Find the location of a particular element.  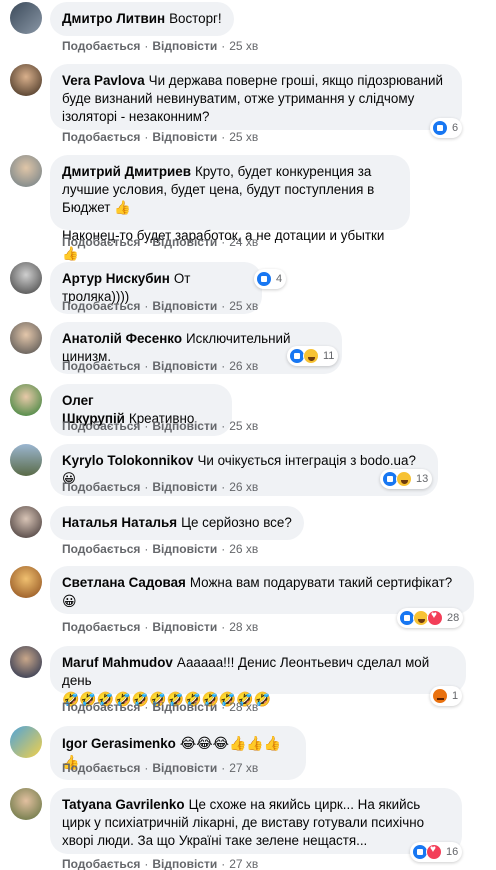

reaction-count: 28 is located at coordinates (453, 618).